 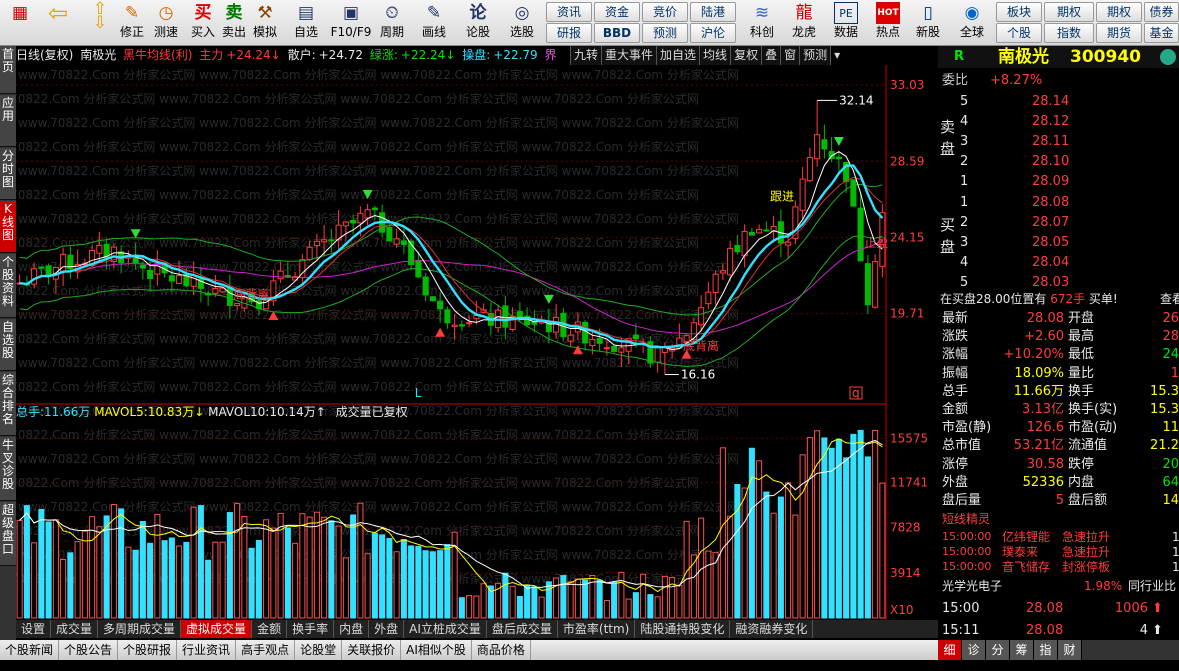 I want to click on edit-button: ✎ 修正, so click(x=132, y=23).